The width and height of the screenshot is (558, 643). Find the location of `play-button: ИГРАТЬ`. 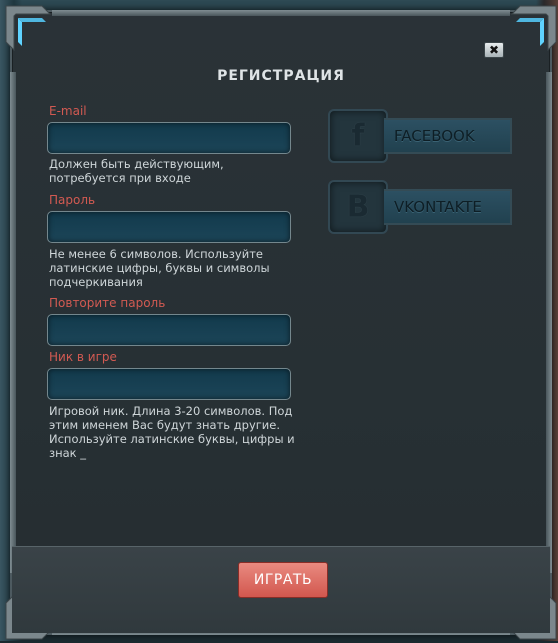

play-button: ИГРАТЬ is located at coordinates (283, 580).